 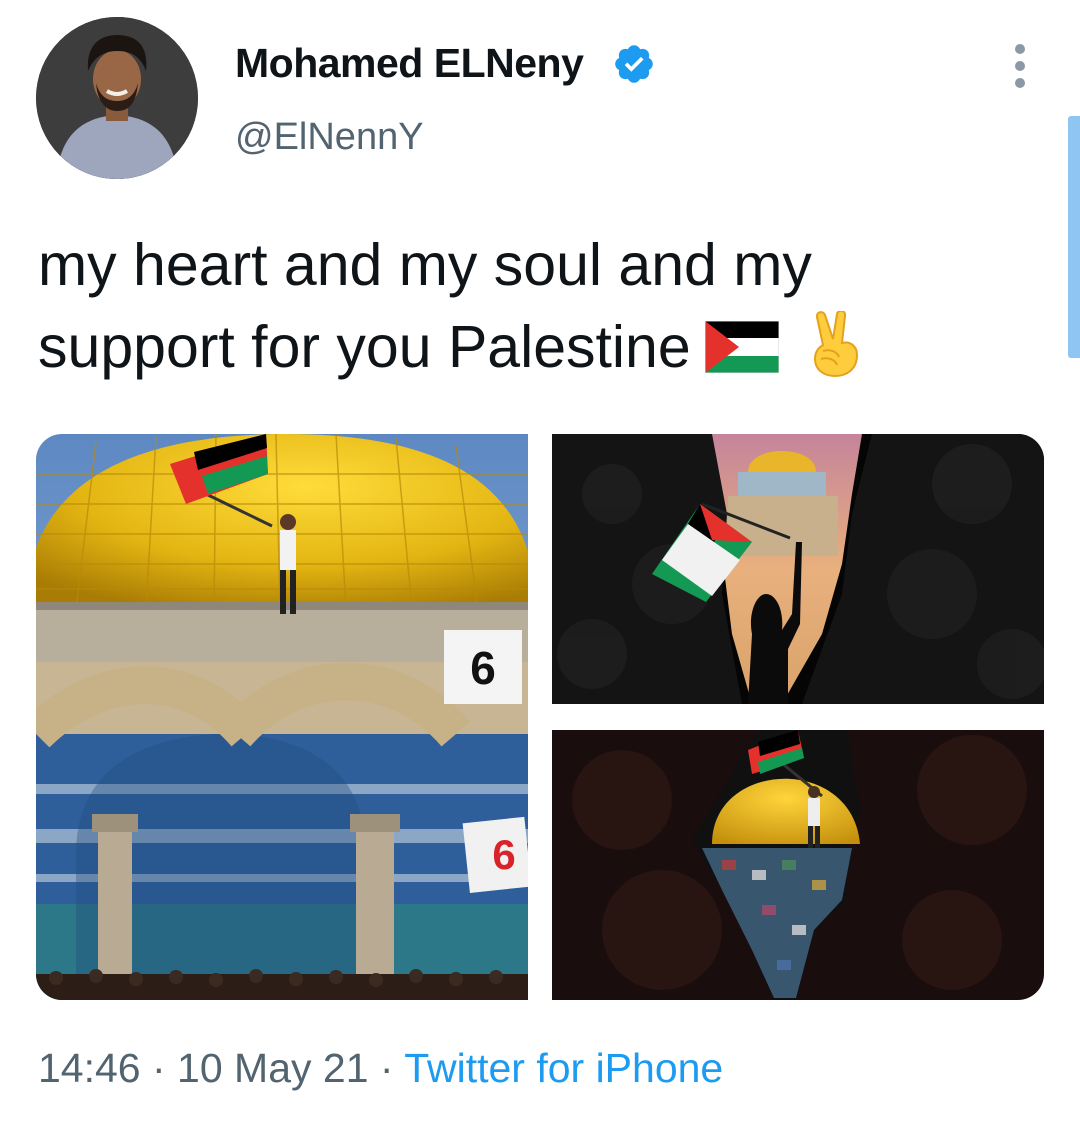 I want to click on author-handle: @ElNennY, so click(x=329, y=137).